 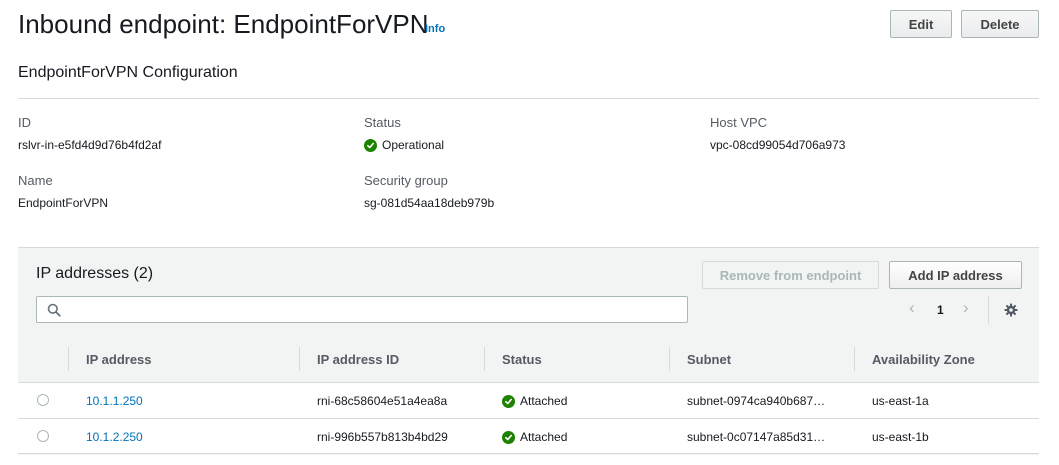 What do you see at coordinates (955, 275) in the screenshot?
I see `add-ip-address-button: Add IP address` at bounding box center [955, 275].